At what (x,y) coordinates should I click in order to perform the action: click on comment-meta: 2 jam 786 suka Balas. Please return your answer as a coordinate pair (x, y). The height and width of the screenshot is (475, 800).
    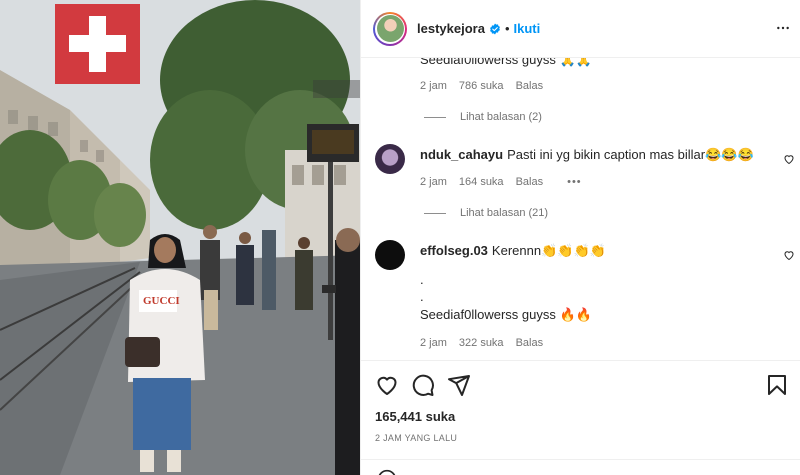
    Looking at the image, I should click on (481, 86).